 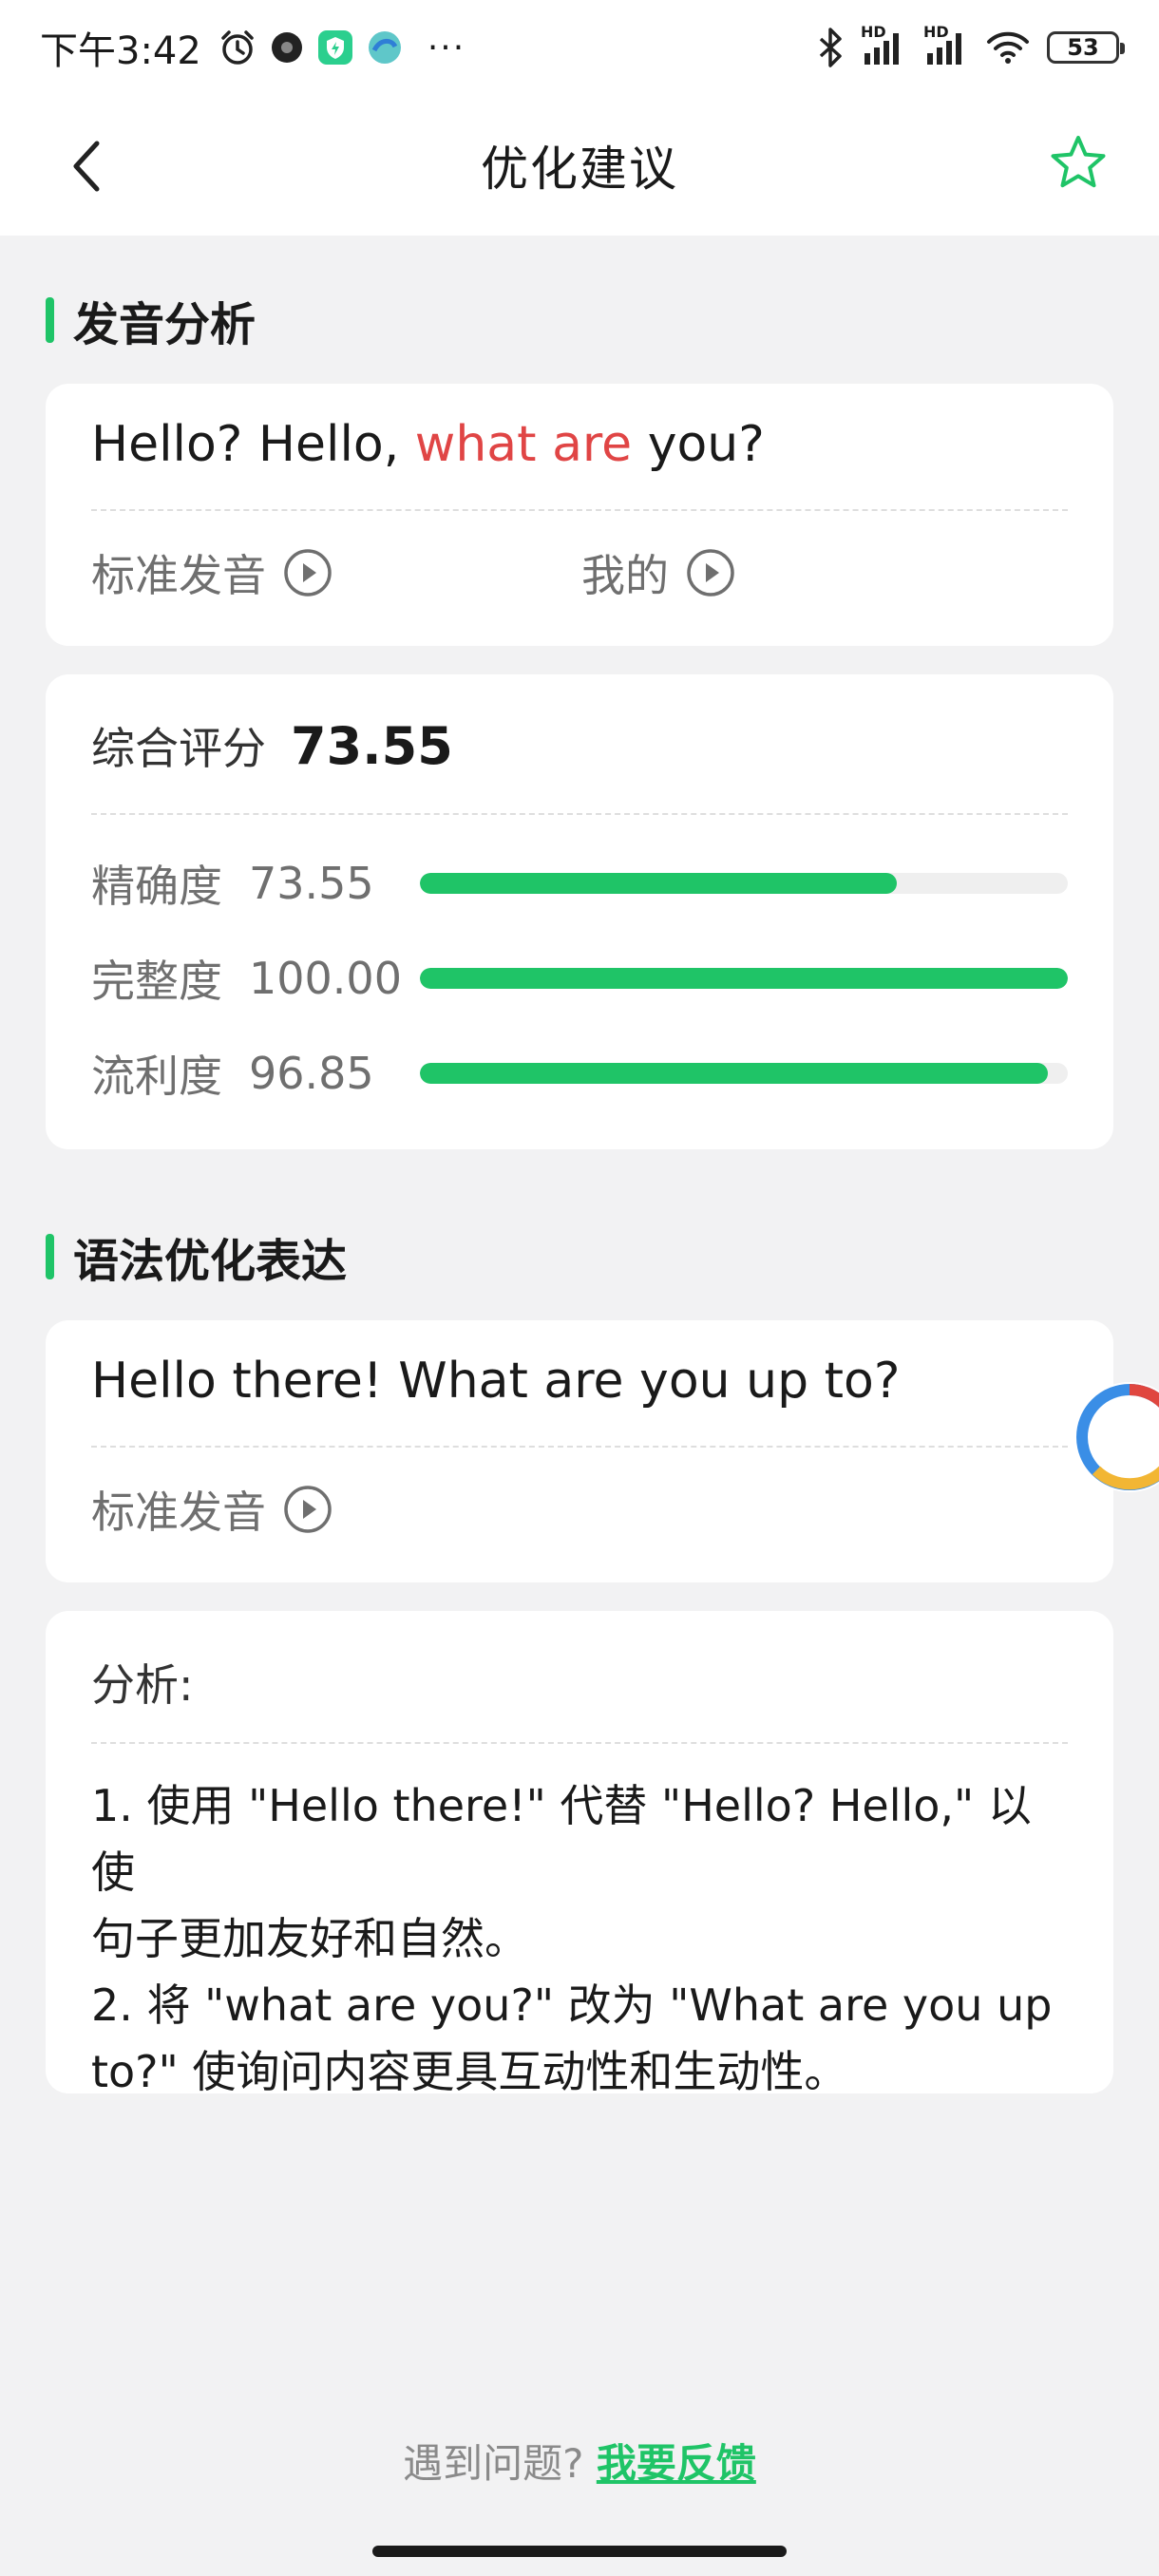 What do you see at coordinates (883, 44) in the screenshot?
I see `signal-icon-1: HD` at bounding box center [883, 44].